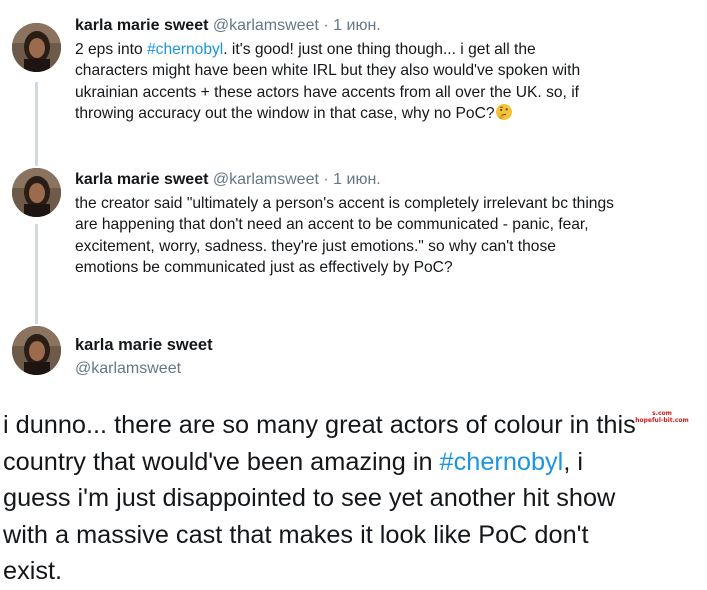 The image size is (707, 590). What do you see at coordinates (221, 461) in the screenshot?
I see `text-segment: country that would've been amazing in` at bounding box center [221, 461].